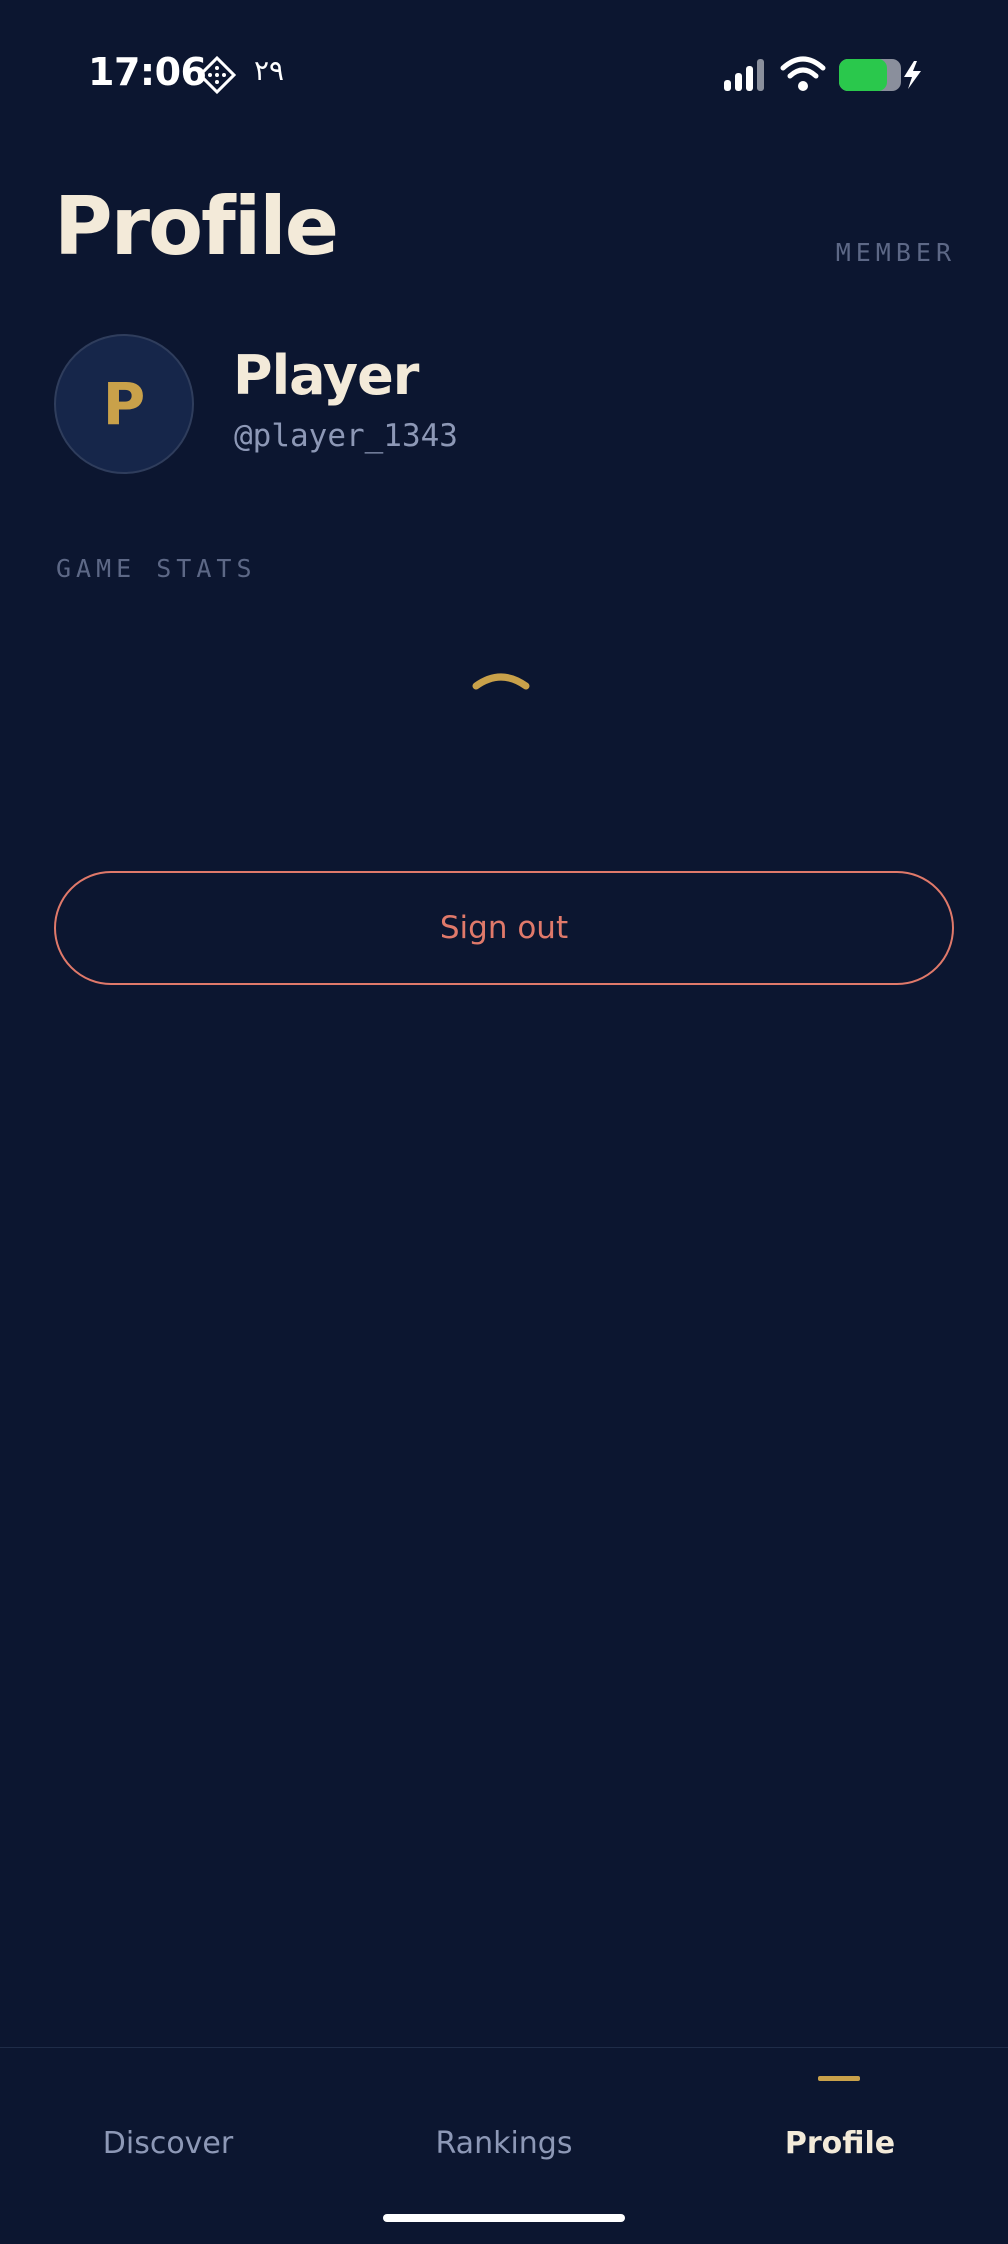 The width and height of the screenshot is (1008, 2244). What do you see at coordinates (326, 375) in the screenshot?
I see `profile-name: Player` at bounding box center [326, 375].